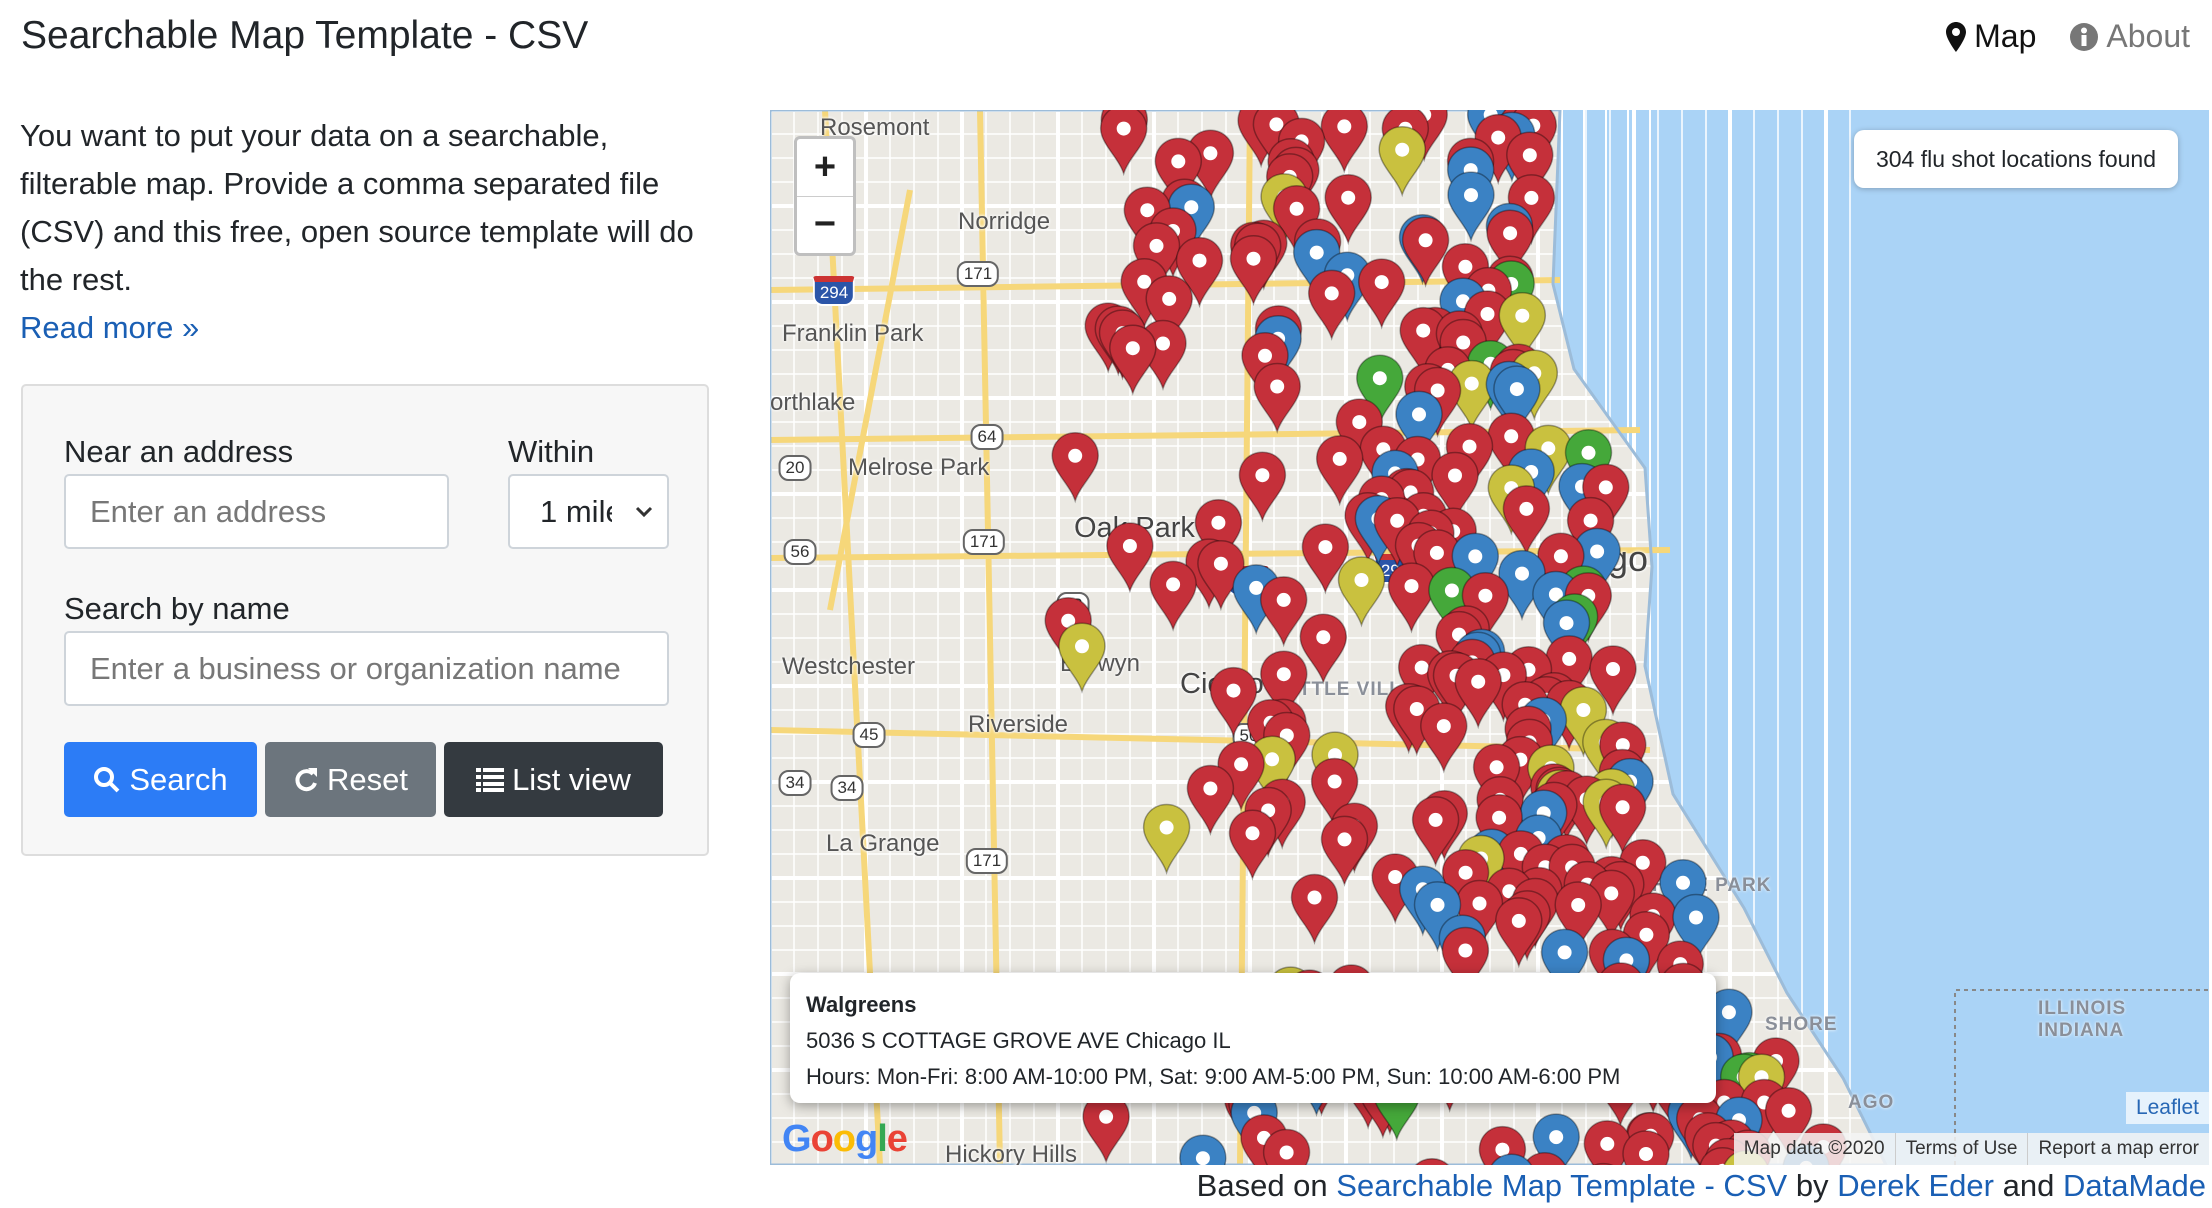  What do you see at coordinates (1561, 1185) in the screenshot?
I see `template-link: Searchable Map Template - CSV` at bounding box center [1561, 1185].